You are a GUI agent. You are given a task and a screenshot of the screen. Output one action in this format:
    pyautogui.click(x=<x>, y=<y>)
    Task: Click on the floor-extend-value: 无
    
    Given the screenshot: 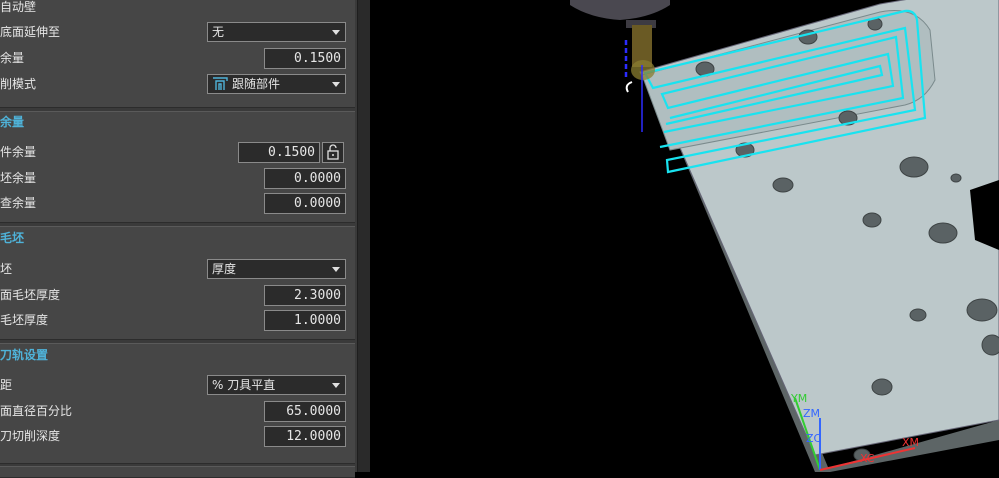 What is the action you would take?
    pyautogui.click(x=218, y=32)
    